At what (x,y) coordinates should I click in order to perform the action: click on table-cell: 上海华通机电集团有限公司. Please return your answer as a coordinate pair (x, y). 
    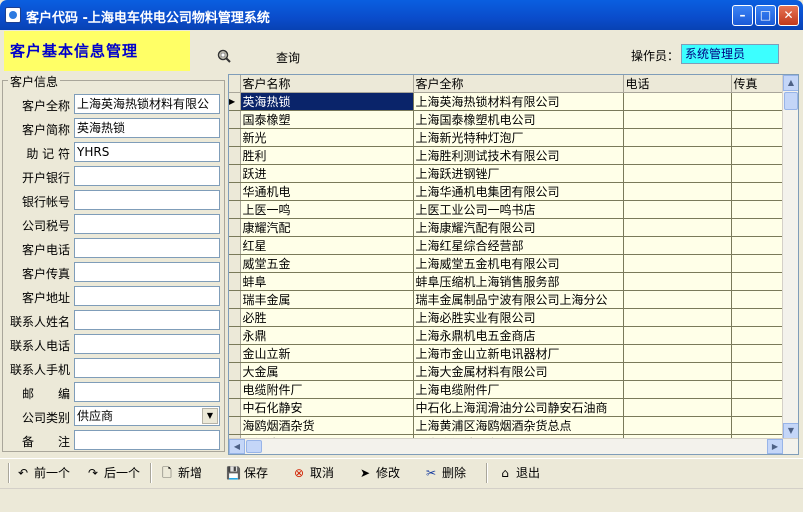
    Looking at the image, I should click on (518, 191).